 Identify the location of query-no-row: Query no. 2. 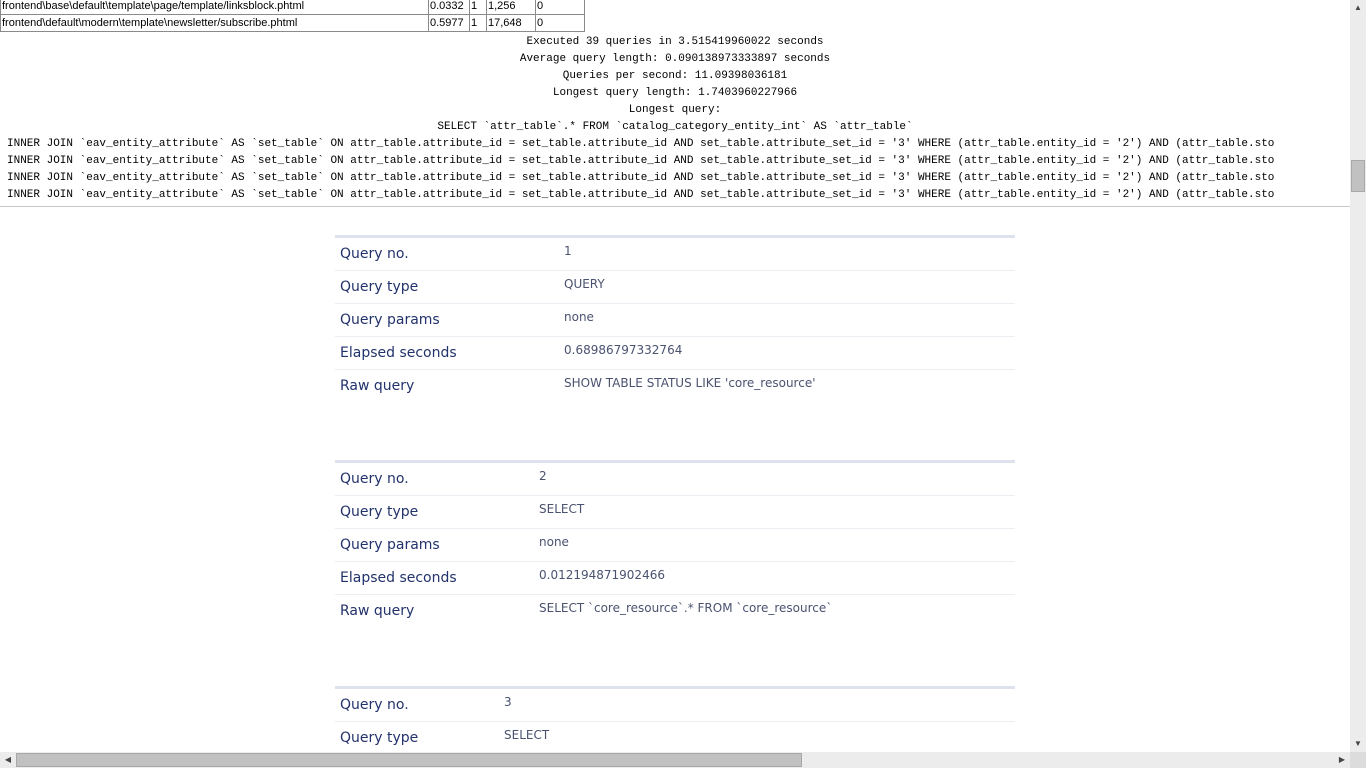
(675, 479).